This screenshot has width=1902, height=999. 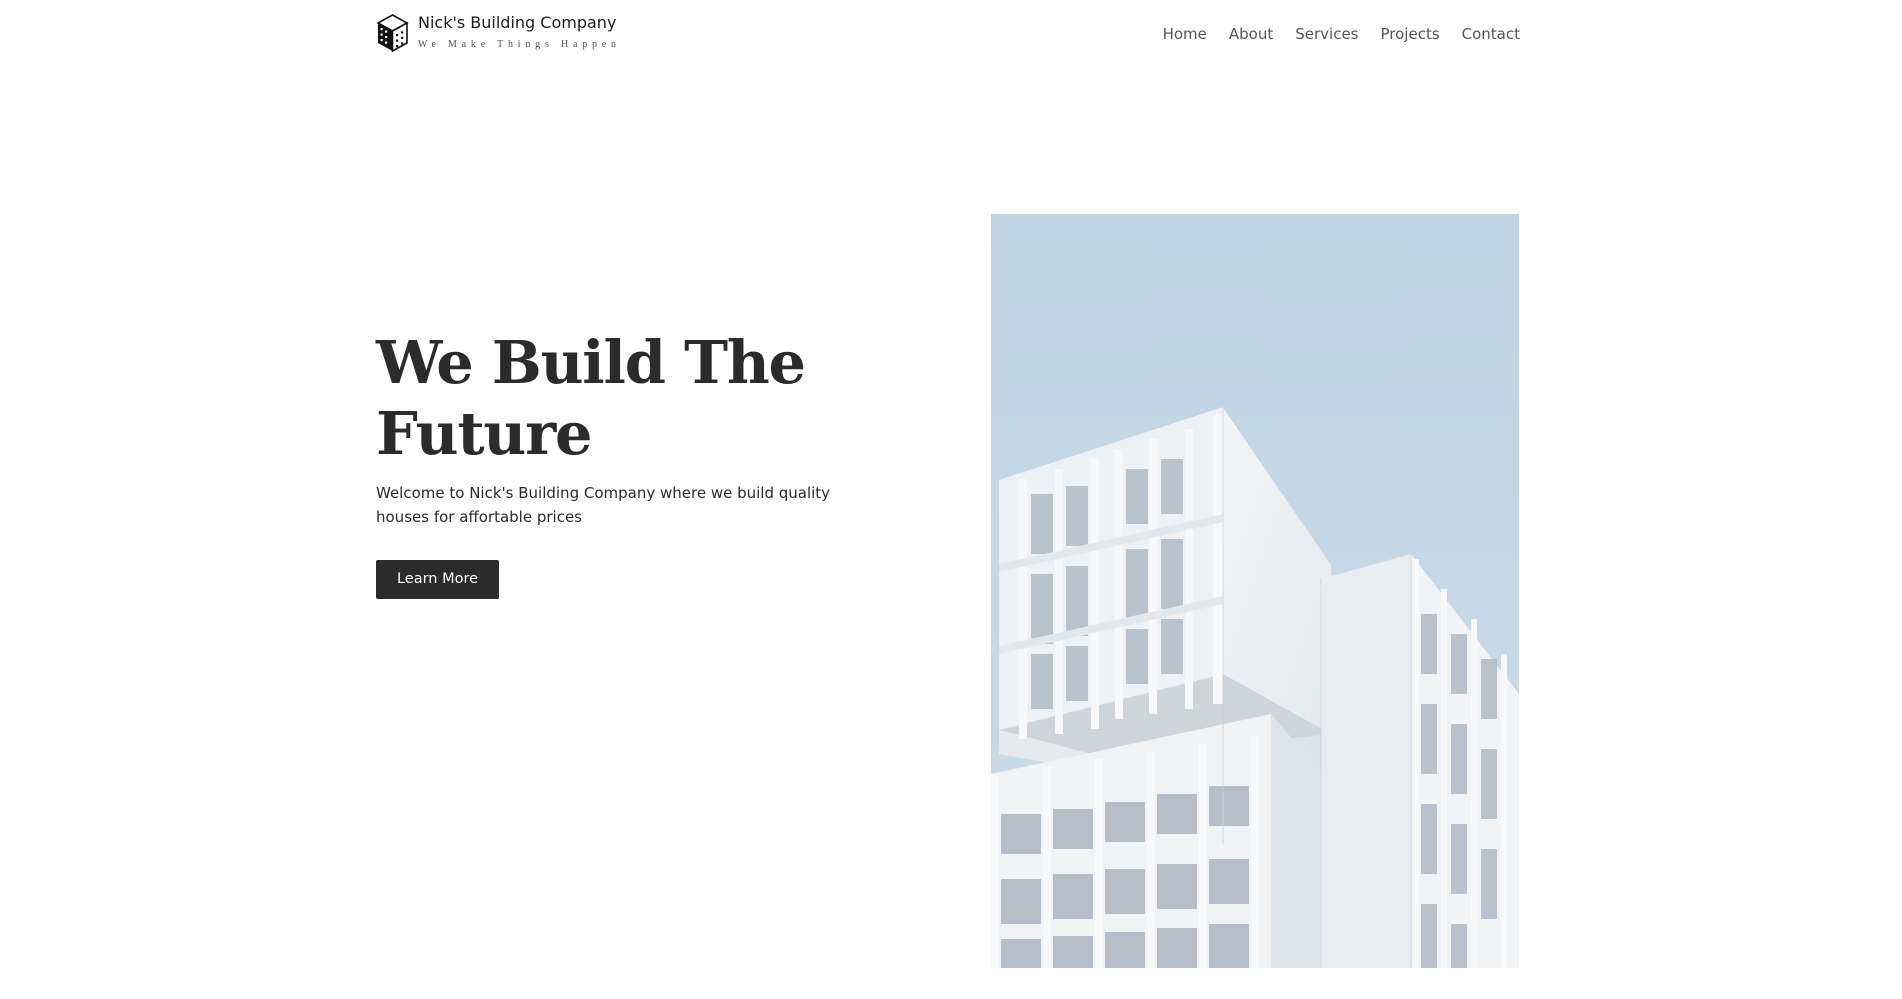 What do you see at coordinates (1326, 34) in the screenshot?
I see `nav-link-services: Services` at bounding box center [1326, 34].